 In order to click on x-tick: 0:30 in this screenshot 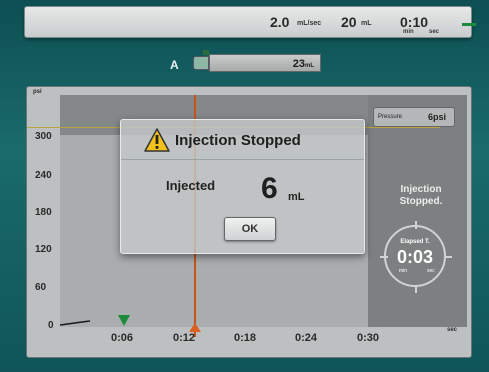, I will do `click(368, 338)`.